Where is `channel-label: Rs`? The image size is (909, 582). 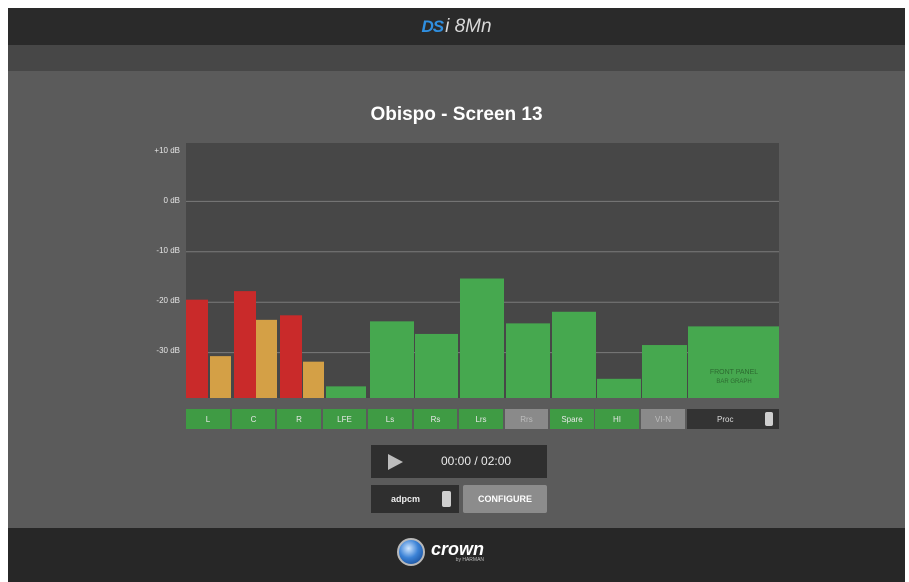
channel-label: Rs is located at coordinates (435, 419).